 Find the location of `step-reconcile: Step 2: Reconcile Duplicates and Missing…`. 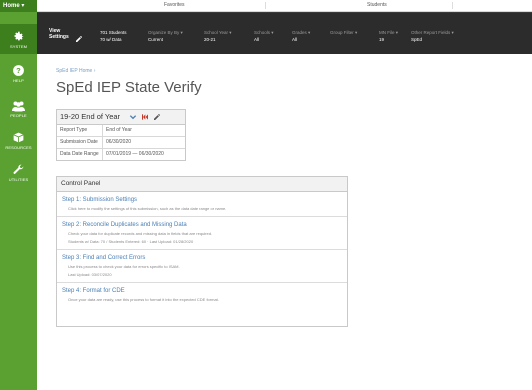

step-reconcile: Step 2: Reconcile Duplicates and Missing… is located at coordinates (202, 233).